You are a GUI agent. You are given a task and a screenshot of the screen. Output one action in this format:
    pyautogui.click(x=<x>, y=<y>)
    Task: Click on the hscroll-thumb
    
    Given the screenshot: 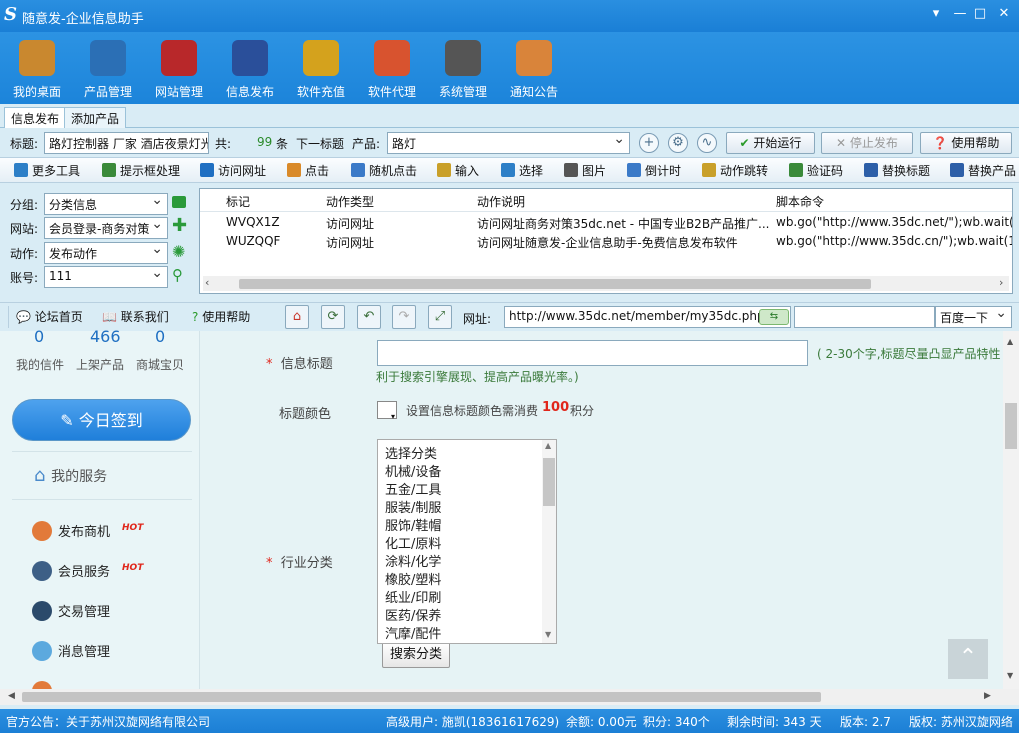 What is the action you would take?
    pyautogui.click(x=421, y=697)
    